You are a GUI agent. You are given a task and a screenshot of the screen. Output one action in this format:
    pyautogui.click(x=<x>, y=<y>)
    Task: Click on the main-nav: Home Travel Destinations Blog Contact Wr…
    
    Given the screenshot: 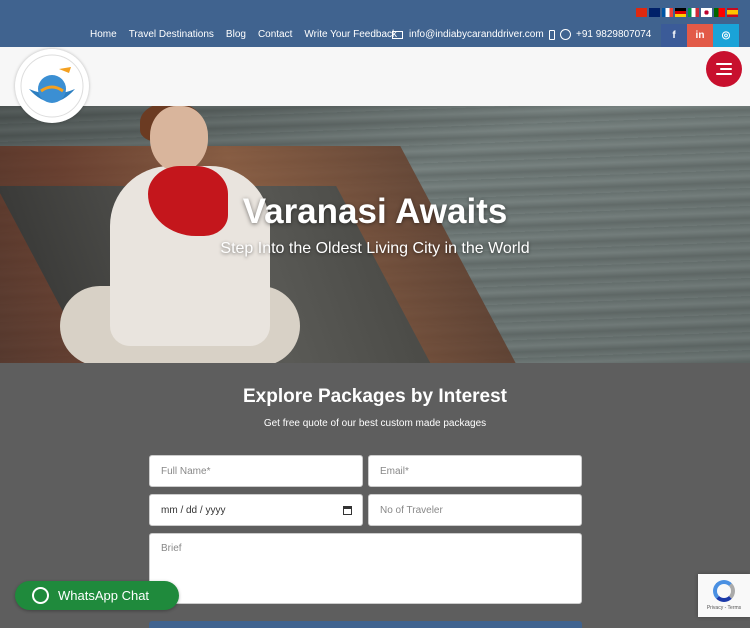 What is the action you would take?
    pyautogui.click(x=243, y=34)
    